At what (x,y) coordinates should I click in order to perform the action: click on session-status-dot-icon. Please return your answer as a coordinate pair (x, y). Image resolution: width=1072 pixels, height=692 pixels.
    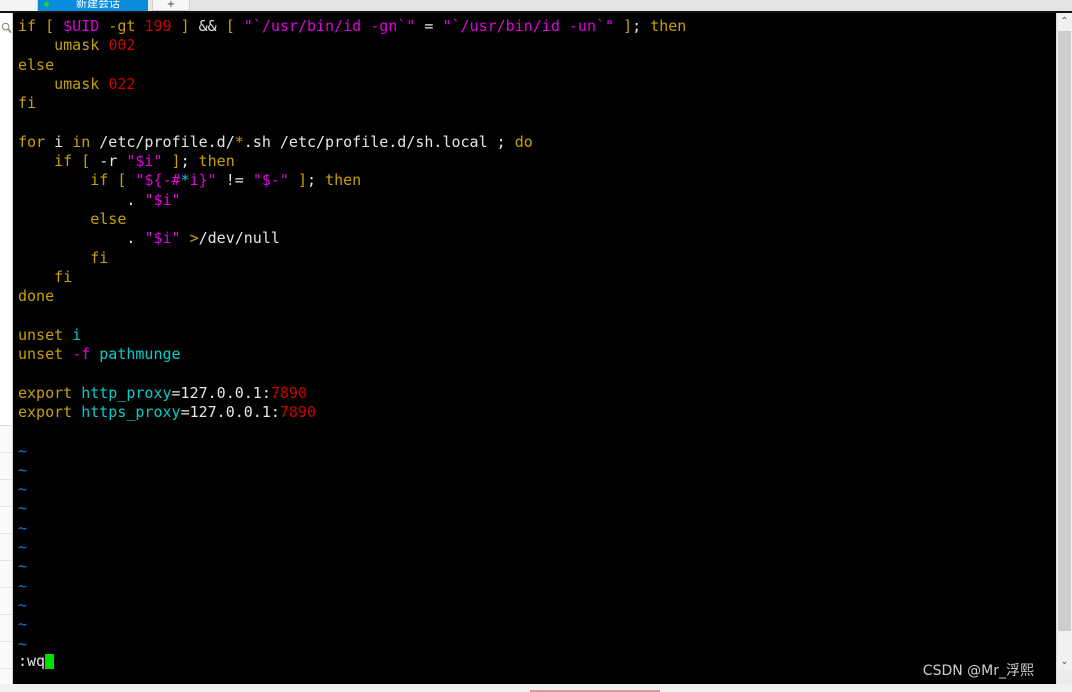
    Looking at the image, I should click on (46, 4).